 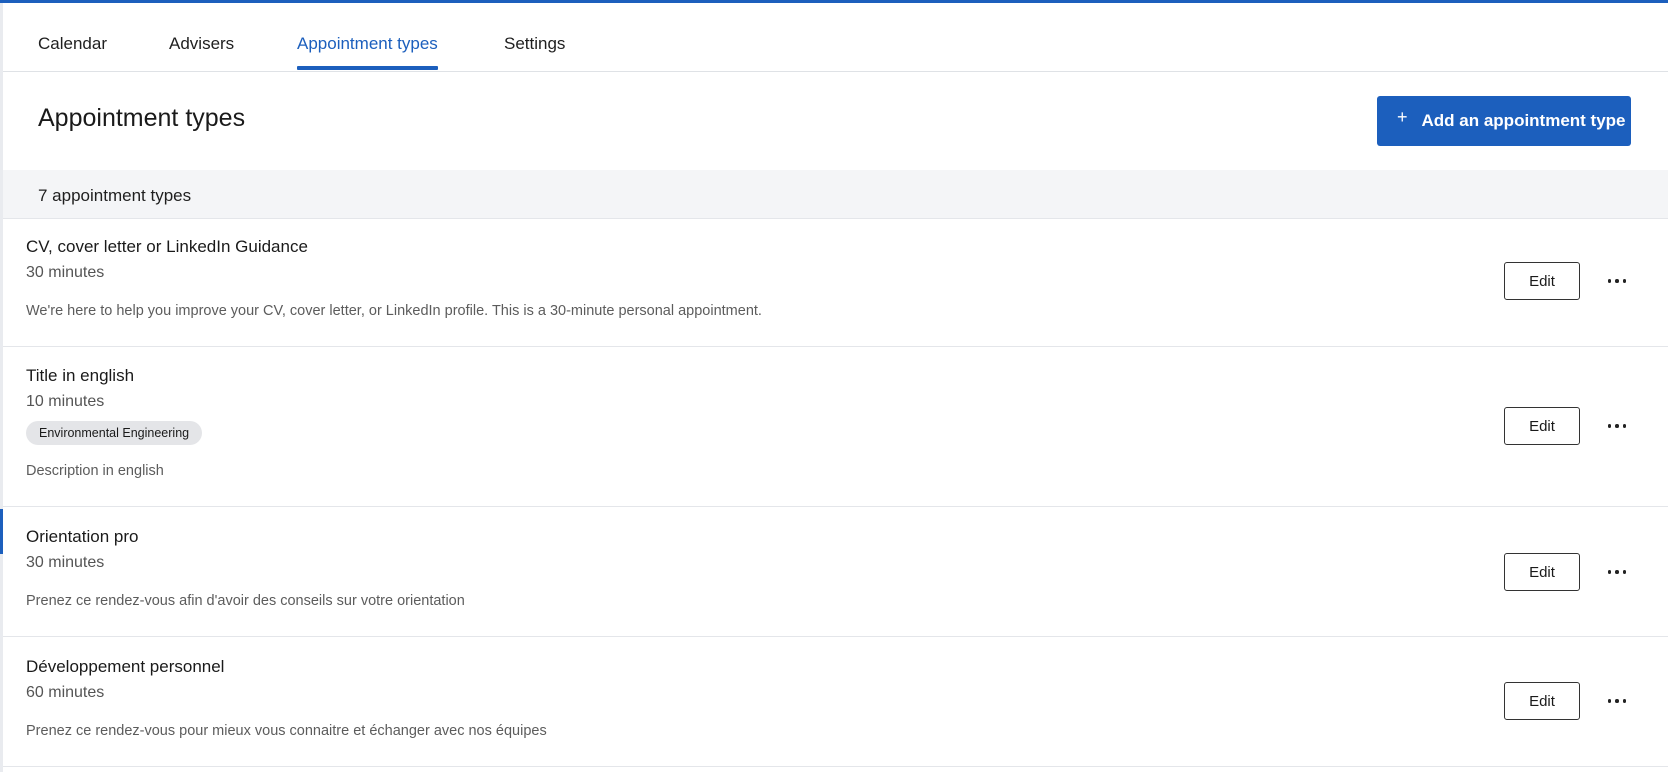 What do you see at coordinates (1402, 117) in the screenshot?
I see `plus-icon: +` at bounding box center [1402, 117].